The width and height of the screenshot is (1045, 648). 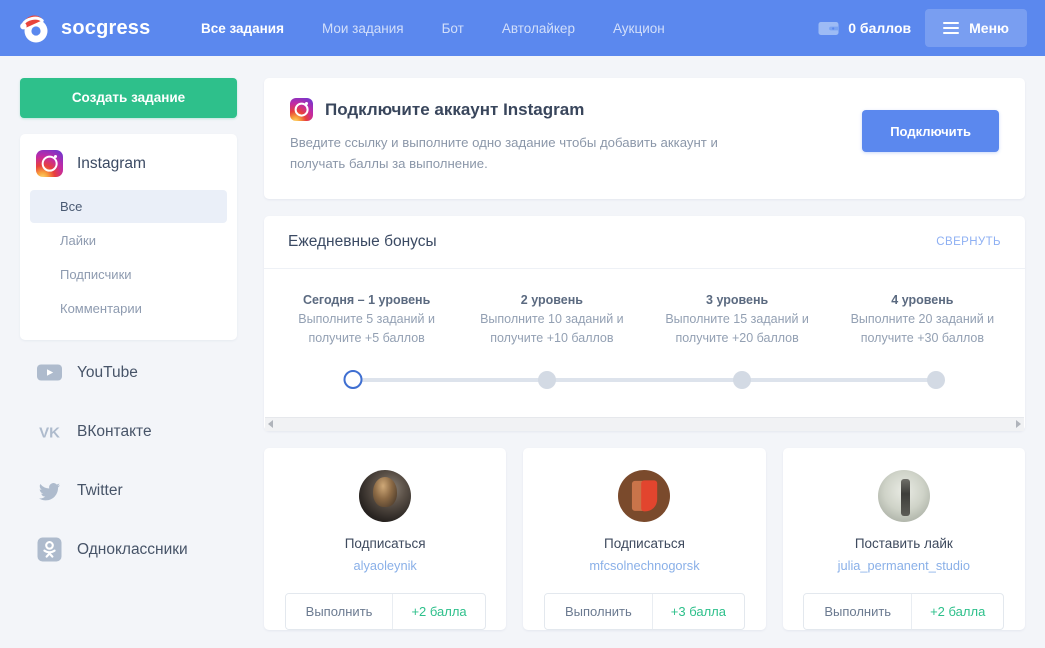 I want to click on youtube-icon, so click(x=49, y=372).